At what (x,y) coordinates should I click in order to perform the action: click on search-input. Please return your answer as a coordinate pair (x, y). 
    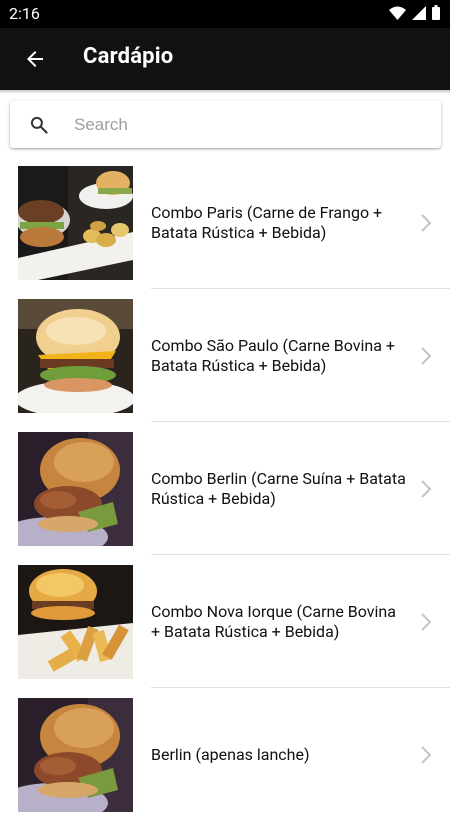
    Looking at the image, I should click on (249, 125).